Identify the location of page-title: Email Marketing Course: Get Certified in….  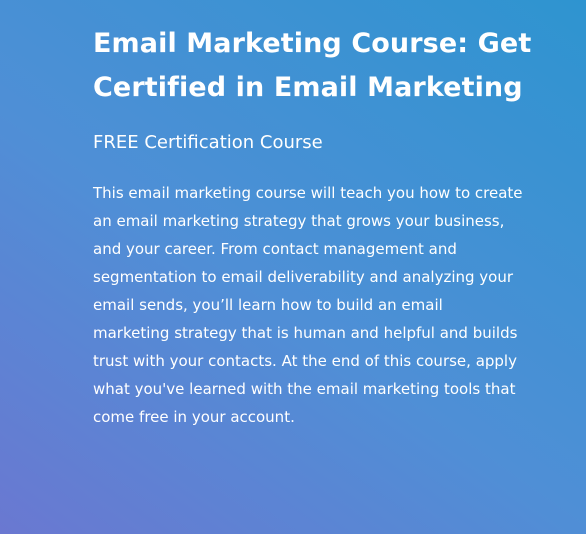
(312, 65).